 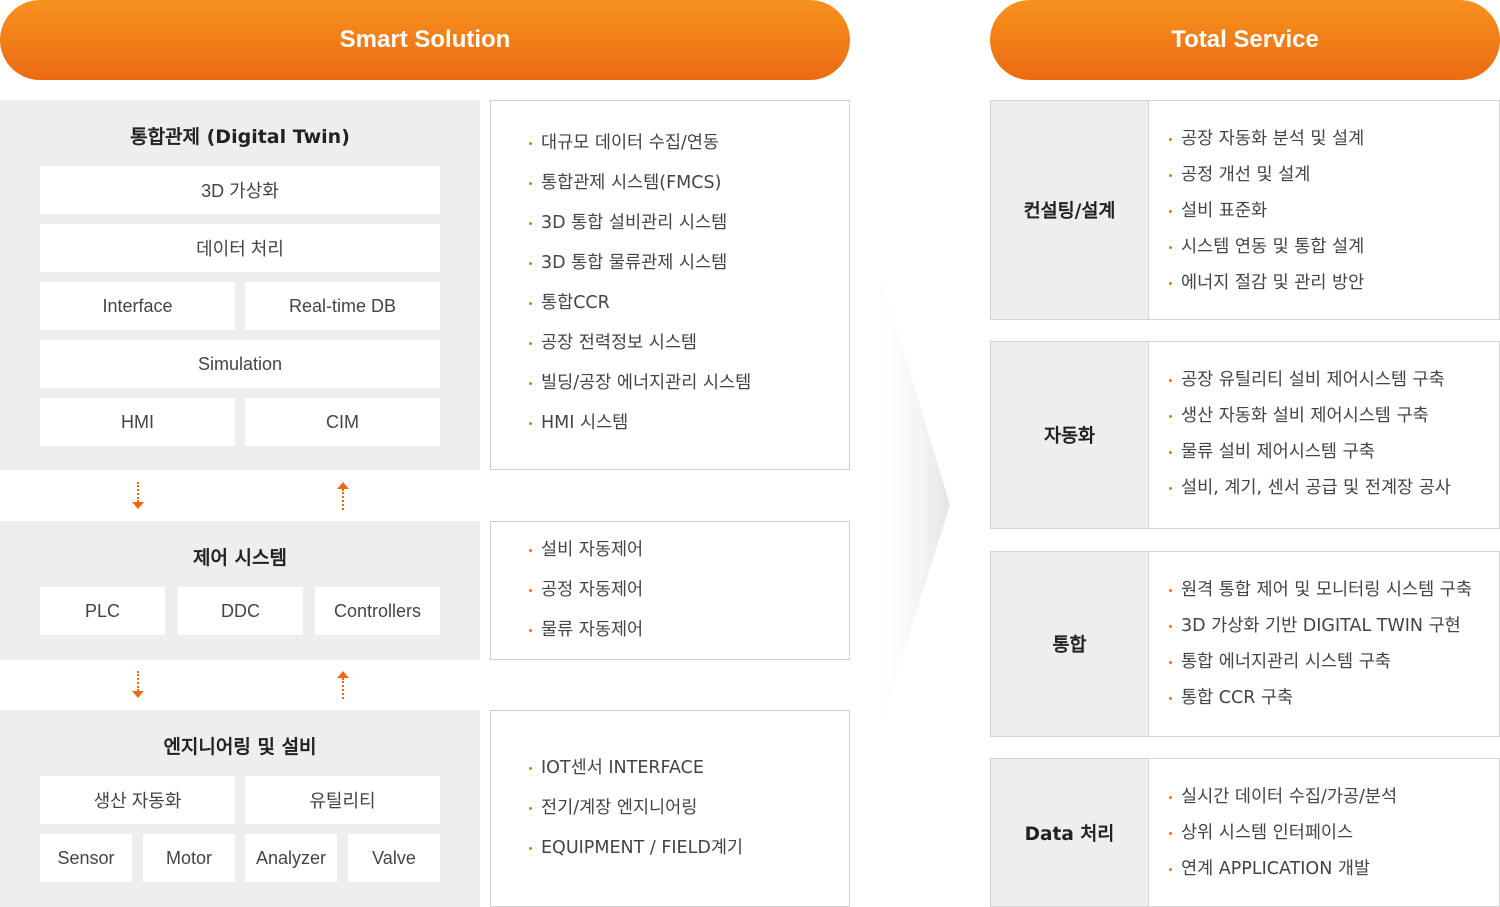 What do you see at coordinates (585, 630) in the screenshot?
I see `list-item: 물류 자동제어` at bounding box center [585, 630].